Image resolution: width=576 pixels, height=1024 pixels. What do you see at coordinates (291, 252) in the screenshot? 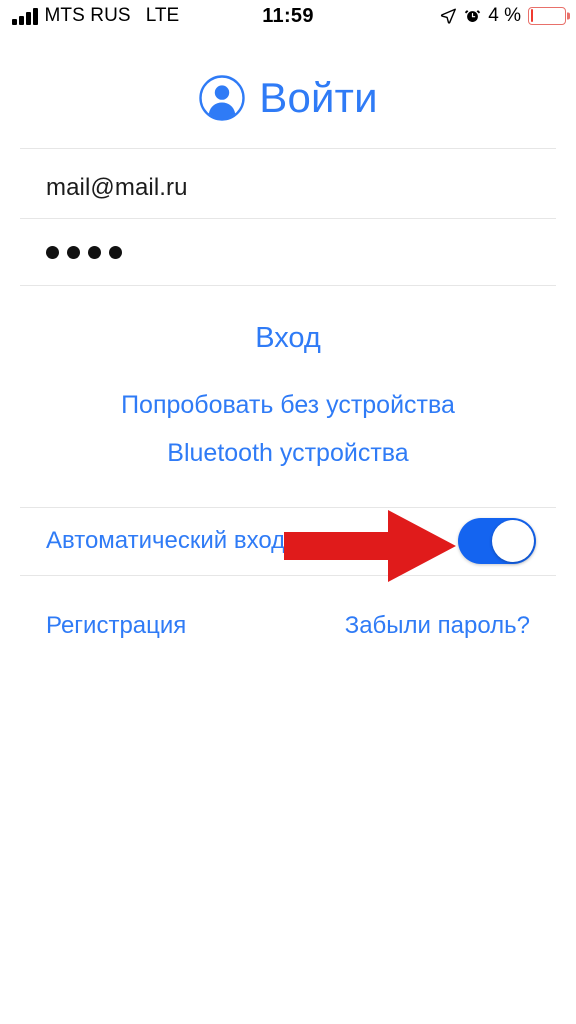
I see `password-field` at bounding box center [291, 252].